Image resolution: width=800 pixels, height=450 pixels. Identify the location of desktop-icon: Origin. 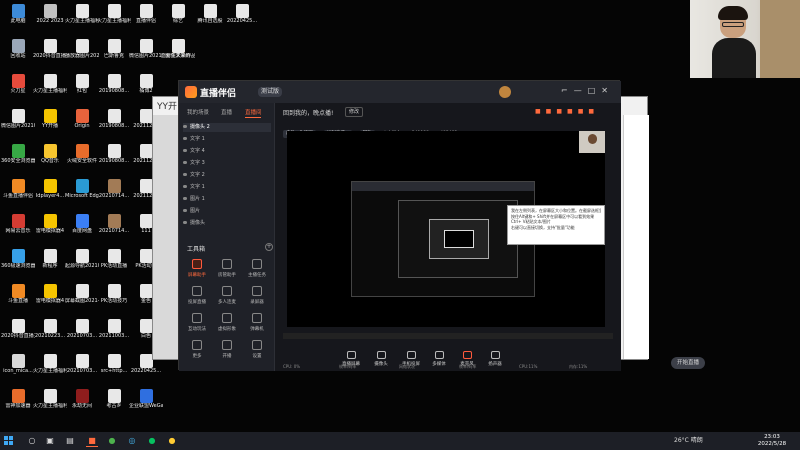
(82, 126).